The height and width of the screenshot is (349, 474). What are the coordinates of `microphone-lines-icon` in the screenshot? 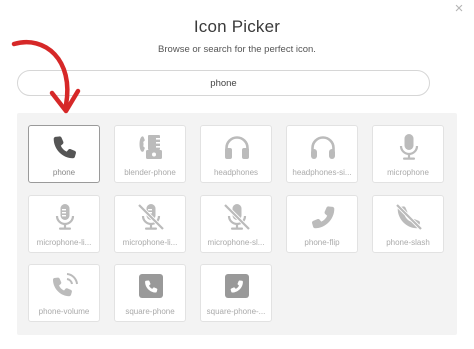 It's located at (65, 217).